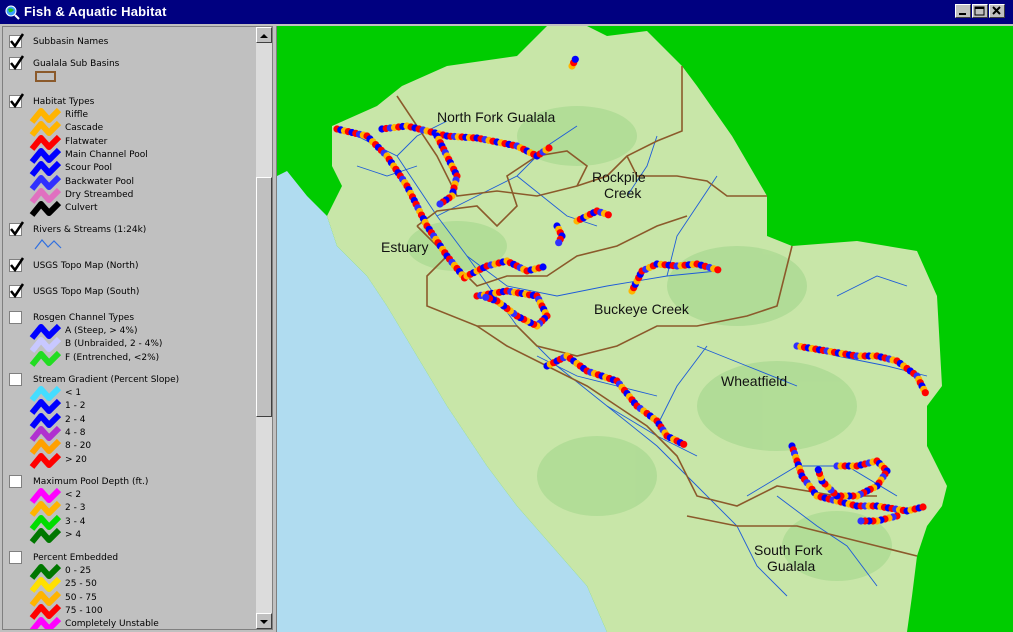 This screenshot has height=632, width=1013. I want to click on legend-label: 0 - 25, so click(78, 571).